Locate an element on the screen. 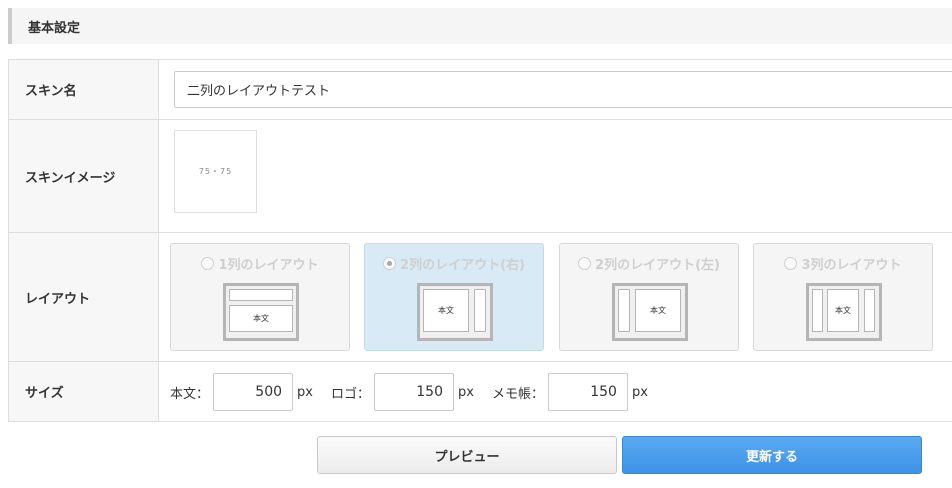 The width and height of the screenshot is (952, 488). layout-option-2col-right: 2列のレイアウト(右) 本文 is located at coordinates (454, 297).